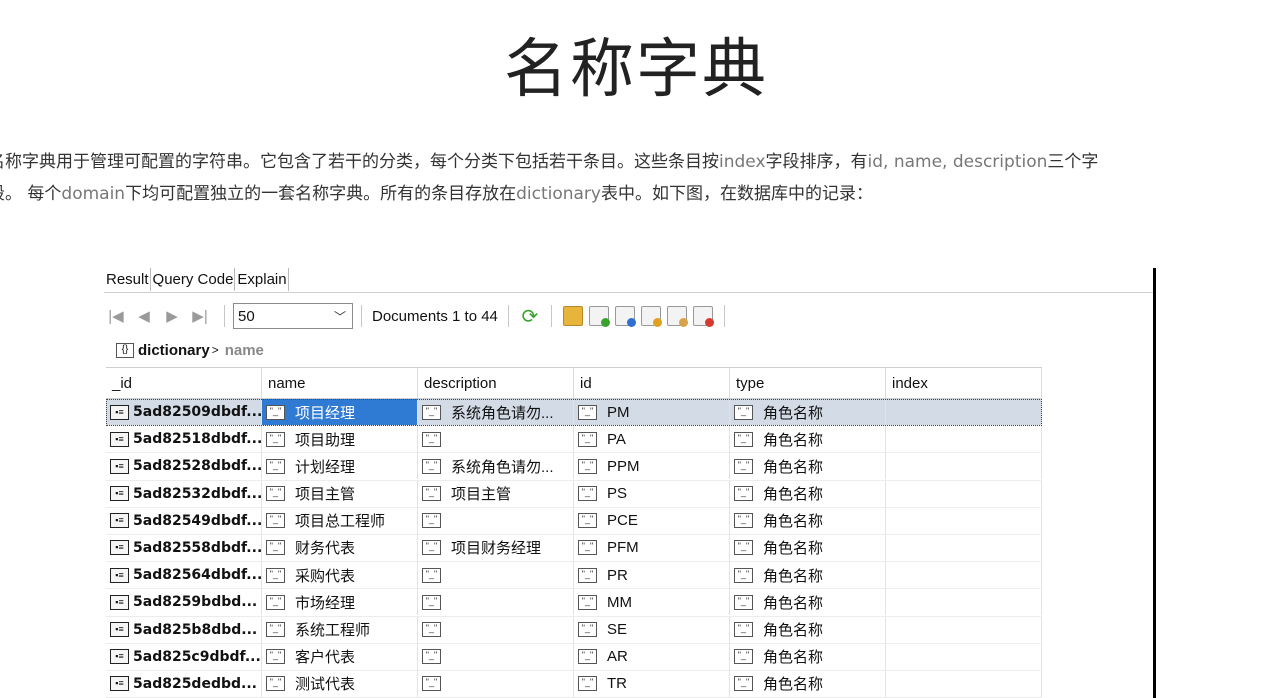 The image size is (1272, 698). Describe the element at coordinates (262, 279) in the screenshot. I see `tab-explain: Explain` at that location.